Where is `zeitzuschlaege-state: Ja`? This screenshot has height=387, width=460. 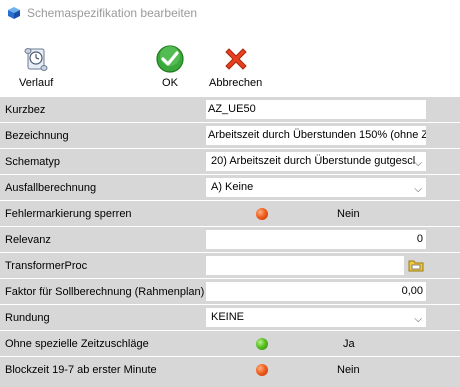
zeitzuschlaege-state: Ja is located at coordinates (349, 344).